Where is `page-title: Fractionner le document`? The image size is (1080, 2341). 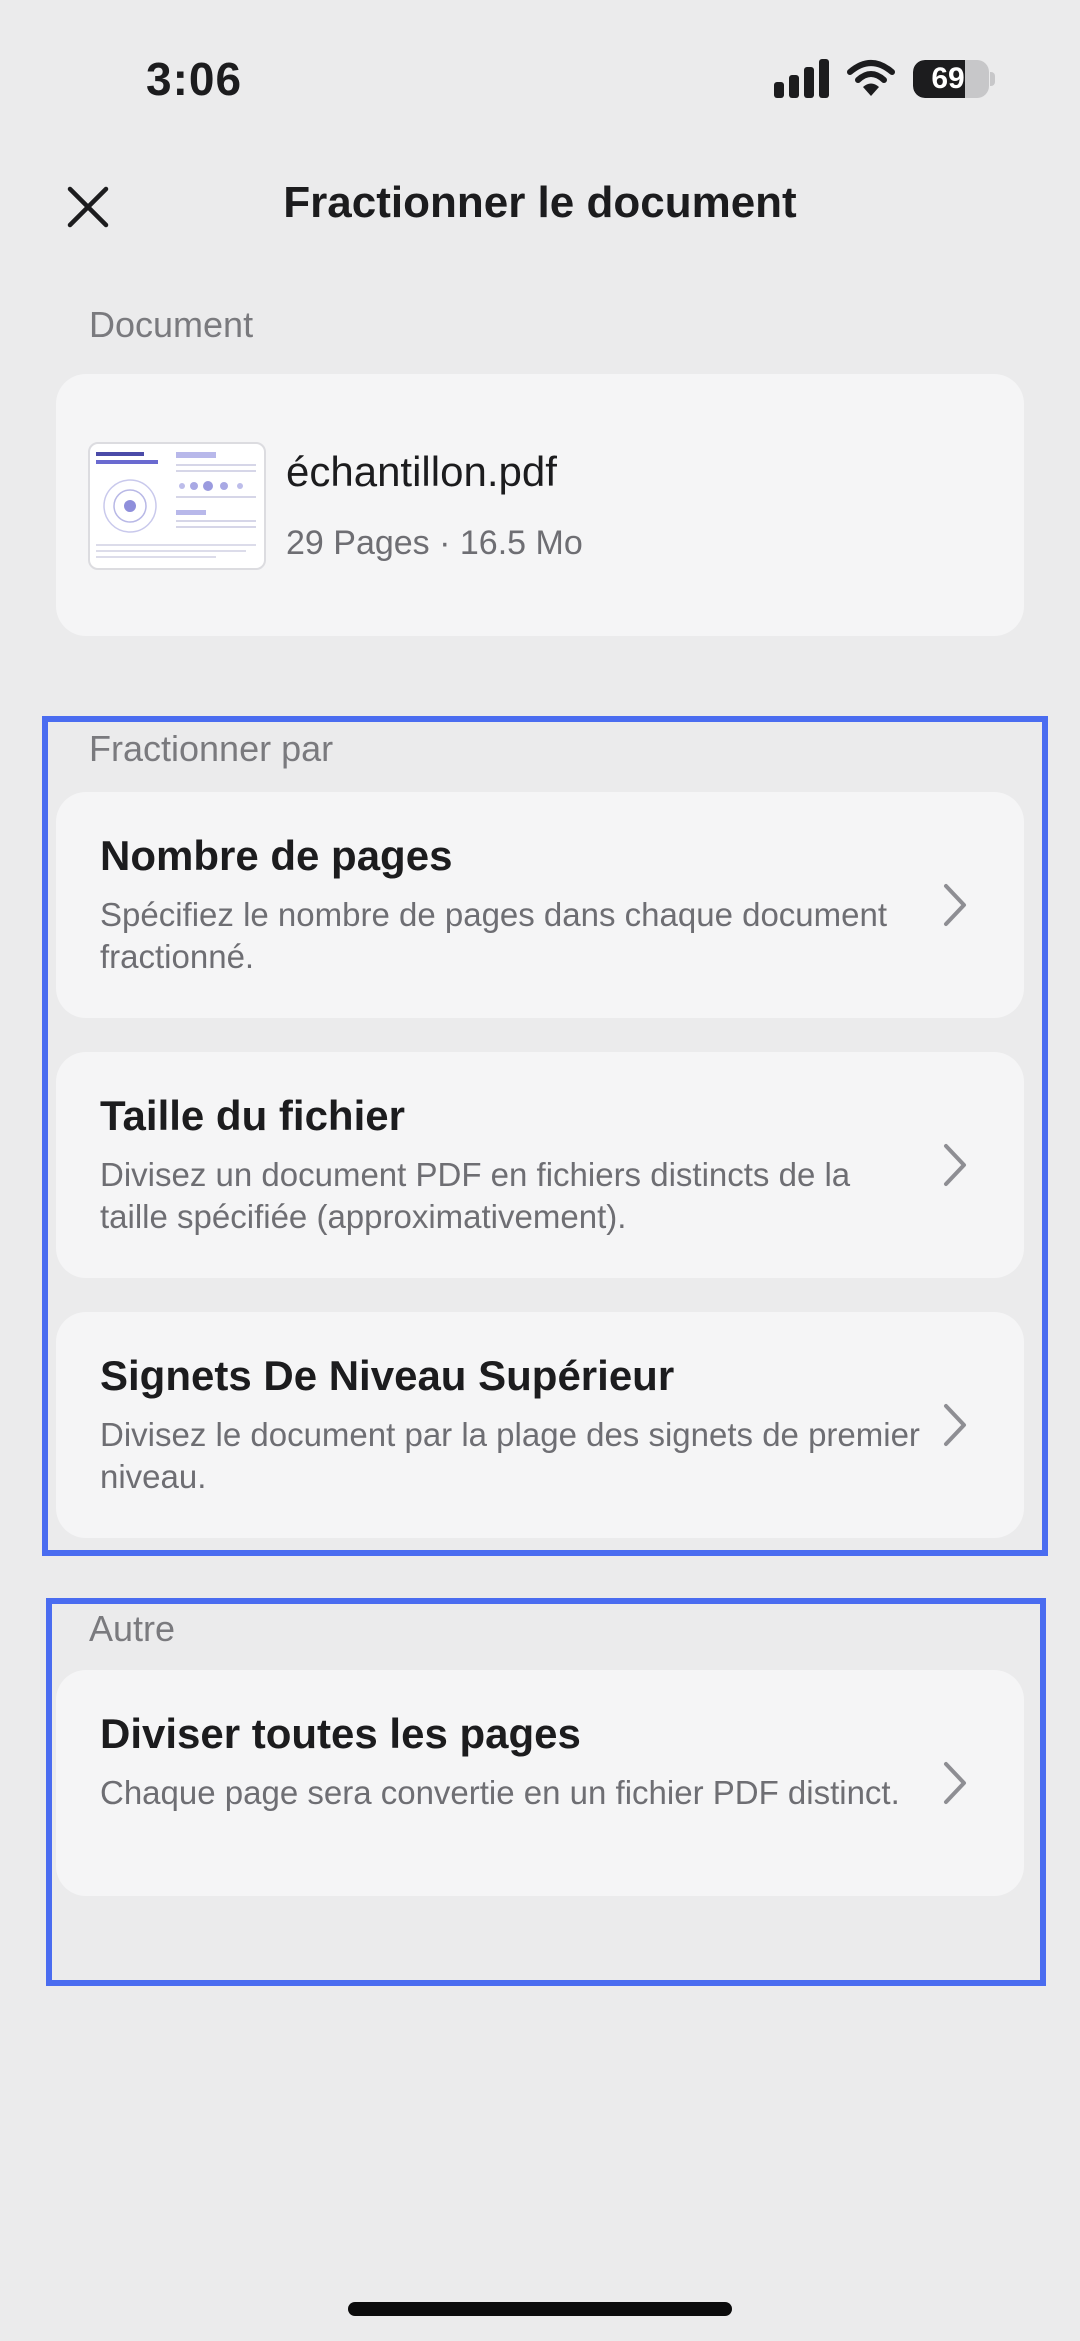
page-title: Fractionner le document is located at coordinates (540, 202).